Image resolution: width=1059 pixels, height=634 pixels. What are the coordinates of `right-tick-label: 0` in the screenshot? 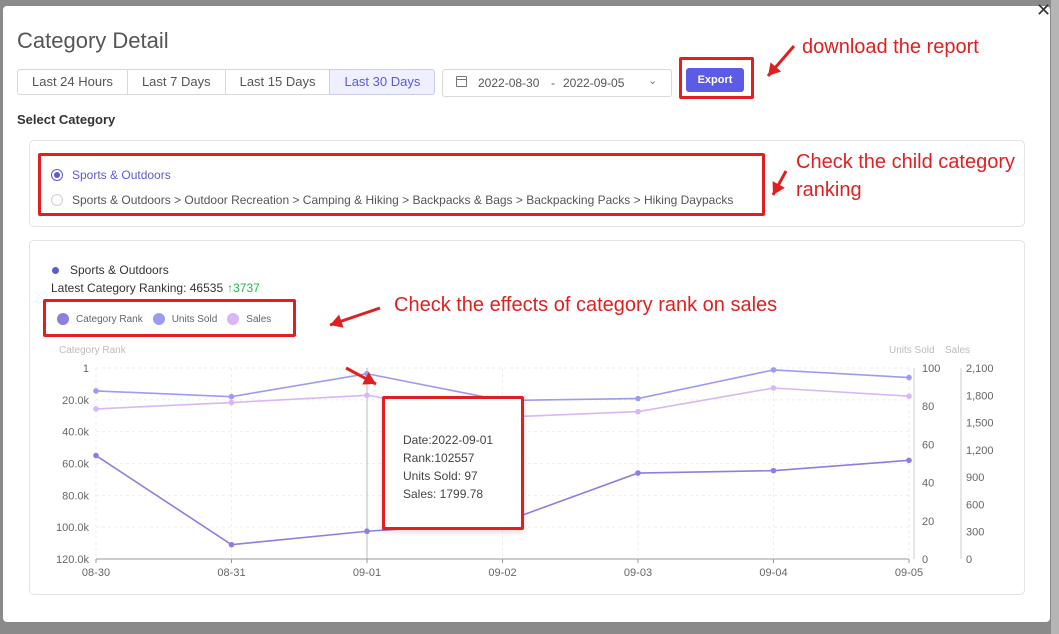 It's located at (925, 560).